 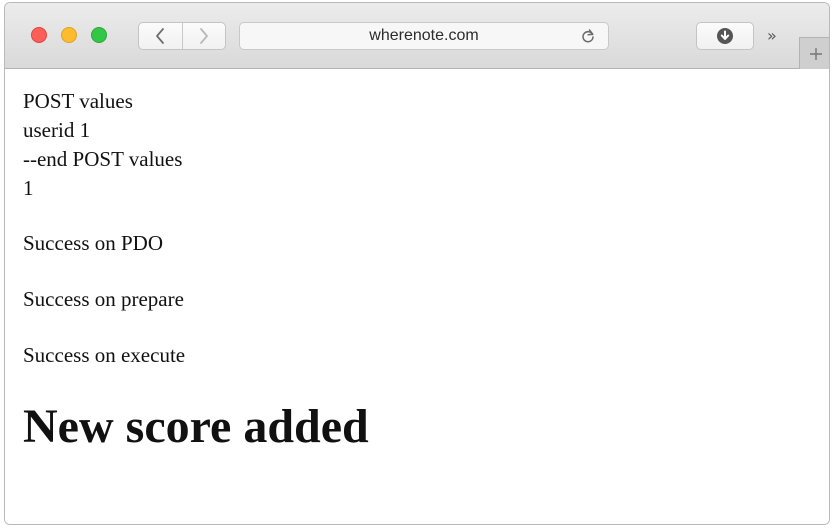 I want to click on url-text: wherenote.com, so click(x=424, y=35).